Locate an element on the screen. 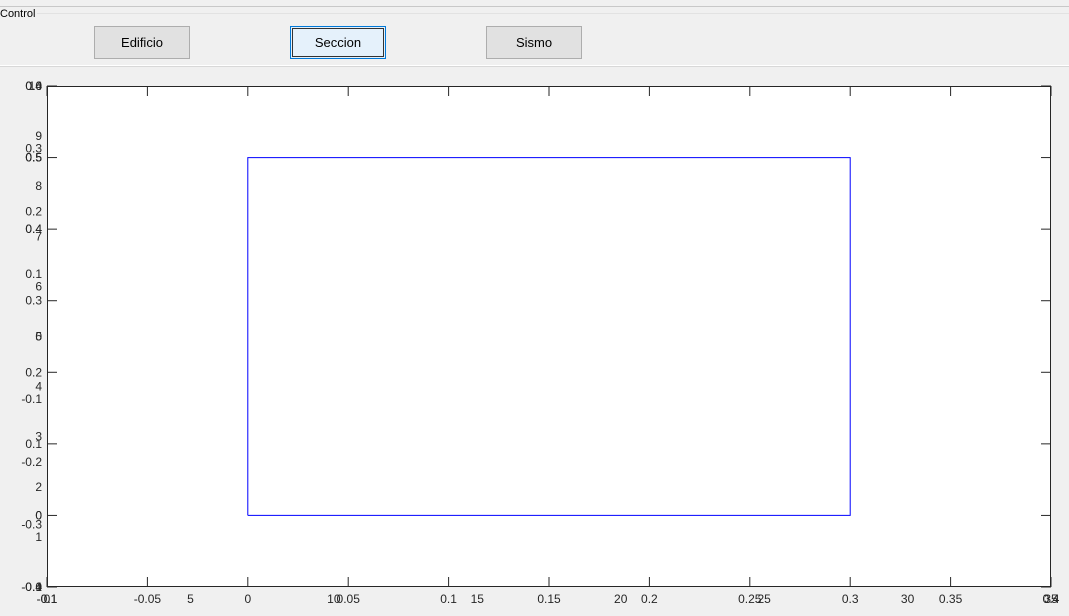  control-panel: Control Edificio Seccion Sismo is located at coordinates (534, 33).